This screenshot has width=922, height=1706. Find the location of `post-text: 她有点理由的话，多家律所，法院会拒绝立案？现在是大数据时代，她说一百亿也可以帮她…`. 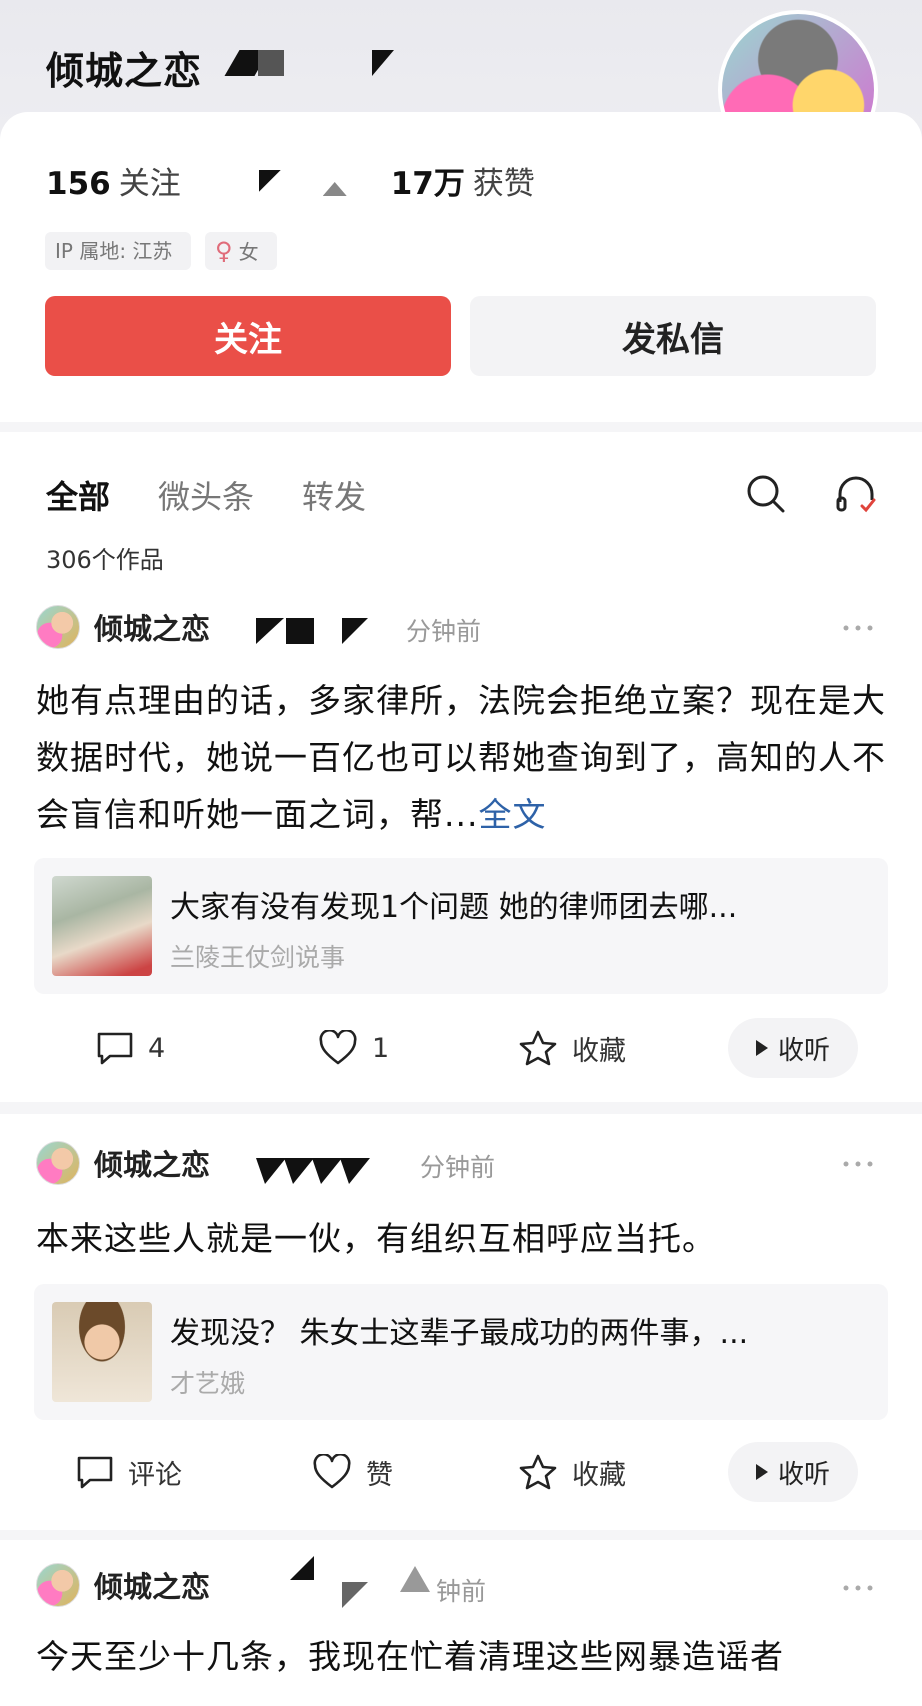

post-text: 她有点理由的话，多家律所，法院会拒绝立案？现在是大数据时代，她说一百亿也可以帮她… is located at coordinates (461, 757).